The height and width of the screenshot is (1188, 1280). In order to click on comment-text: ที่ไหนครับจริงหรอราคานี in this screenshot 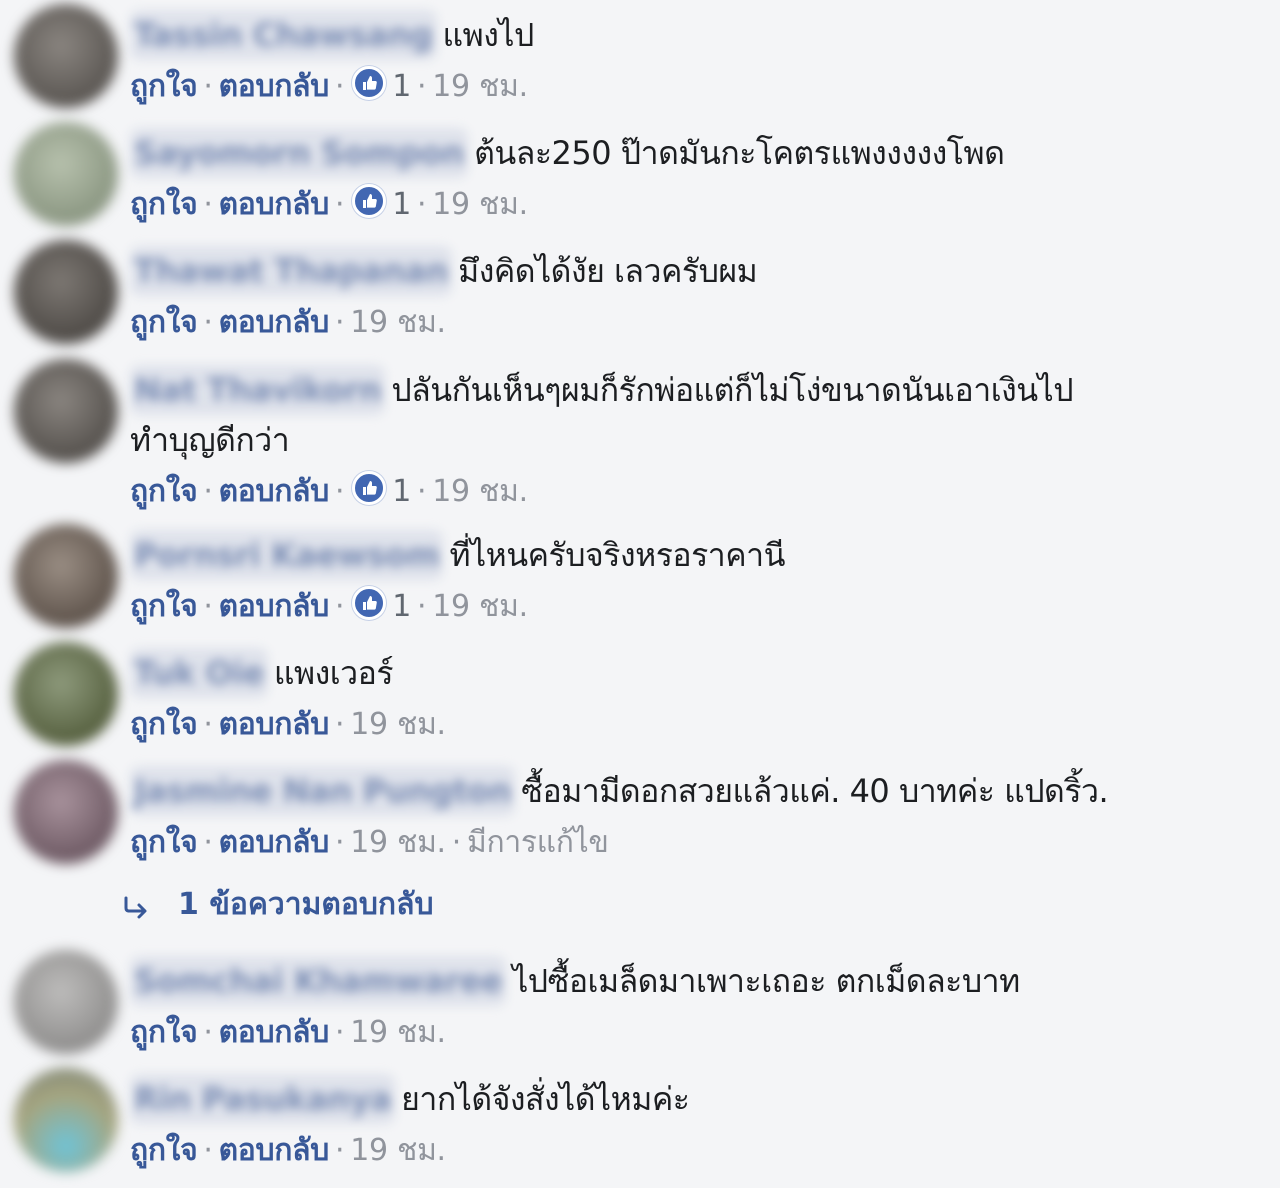, I will do `click(617, 555)`.